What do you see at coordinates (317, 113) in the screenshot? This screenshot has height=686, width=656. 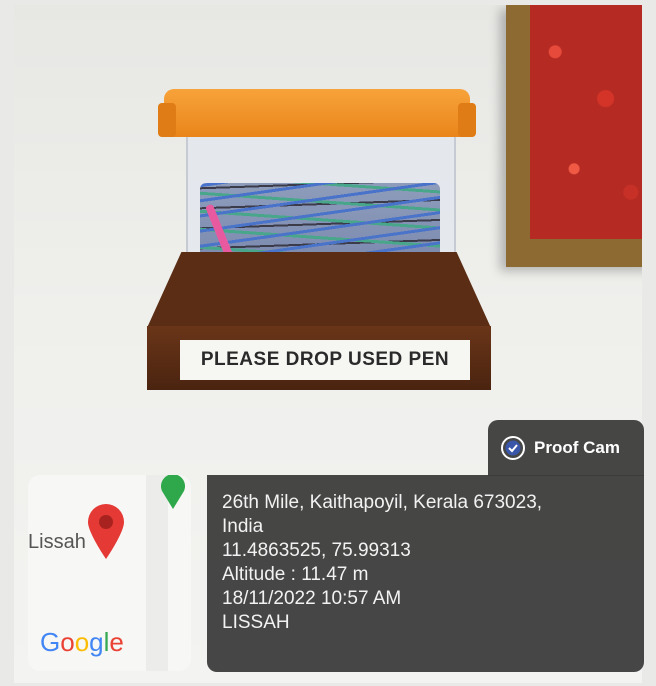 I see `orange-lid` at bounding box center [317, 113].